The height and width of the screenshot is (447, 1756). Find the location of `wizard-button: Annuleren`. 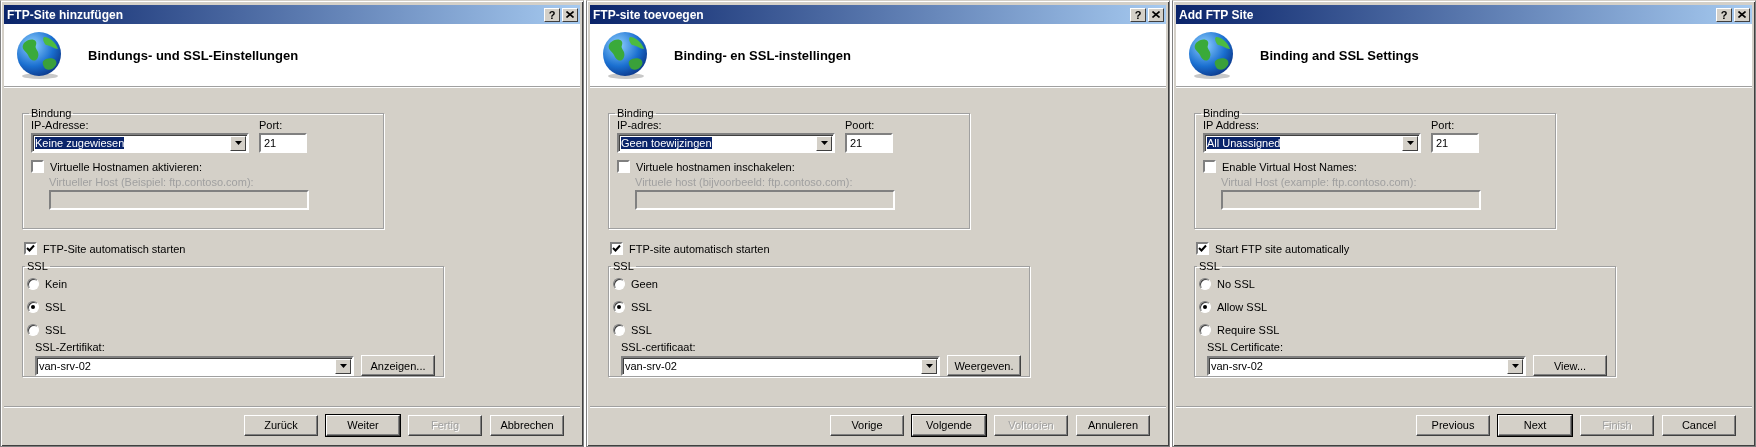

wizard-button: Annuleren is located at coordinates (1113, 425).